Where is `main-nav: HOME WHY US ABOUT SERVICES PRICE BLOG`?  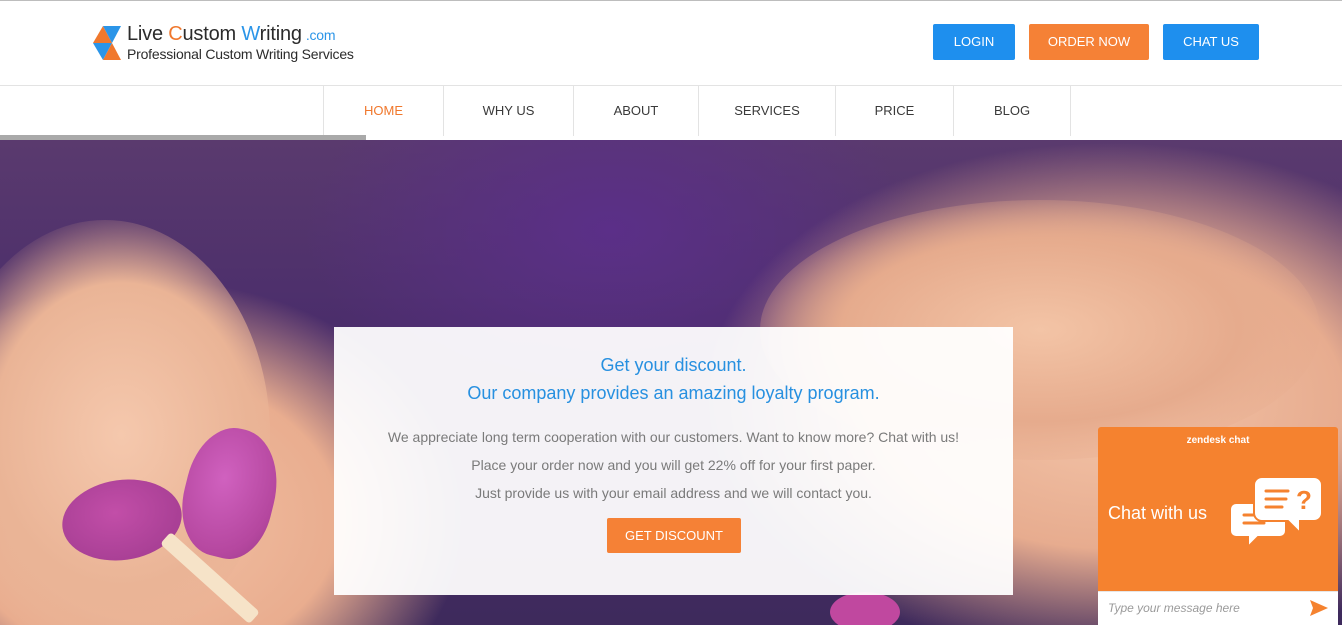 main-nav: HOME WHY US ABOUT SERVICES PRICE BLOG is located at coordinates (671, 111).